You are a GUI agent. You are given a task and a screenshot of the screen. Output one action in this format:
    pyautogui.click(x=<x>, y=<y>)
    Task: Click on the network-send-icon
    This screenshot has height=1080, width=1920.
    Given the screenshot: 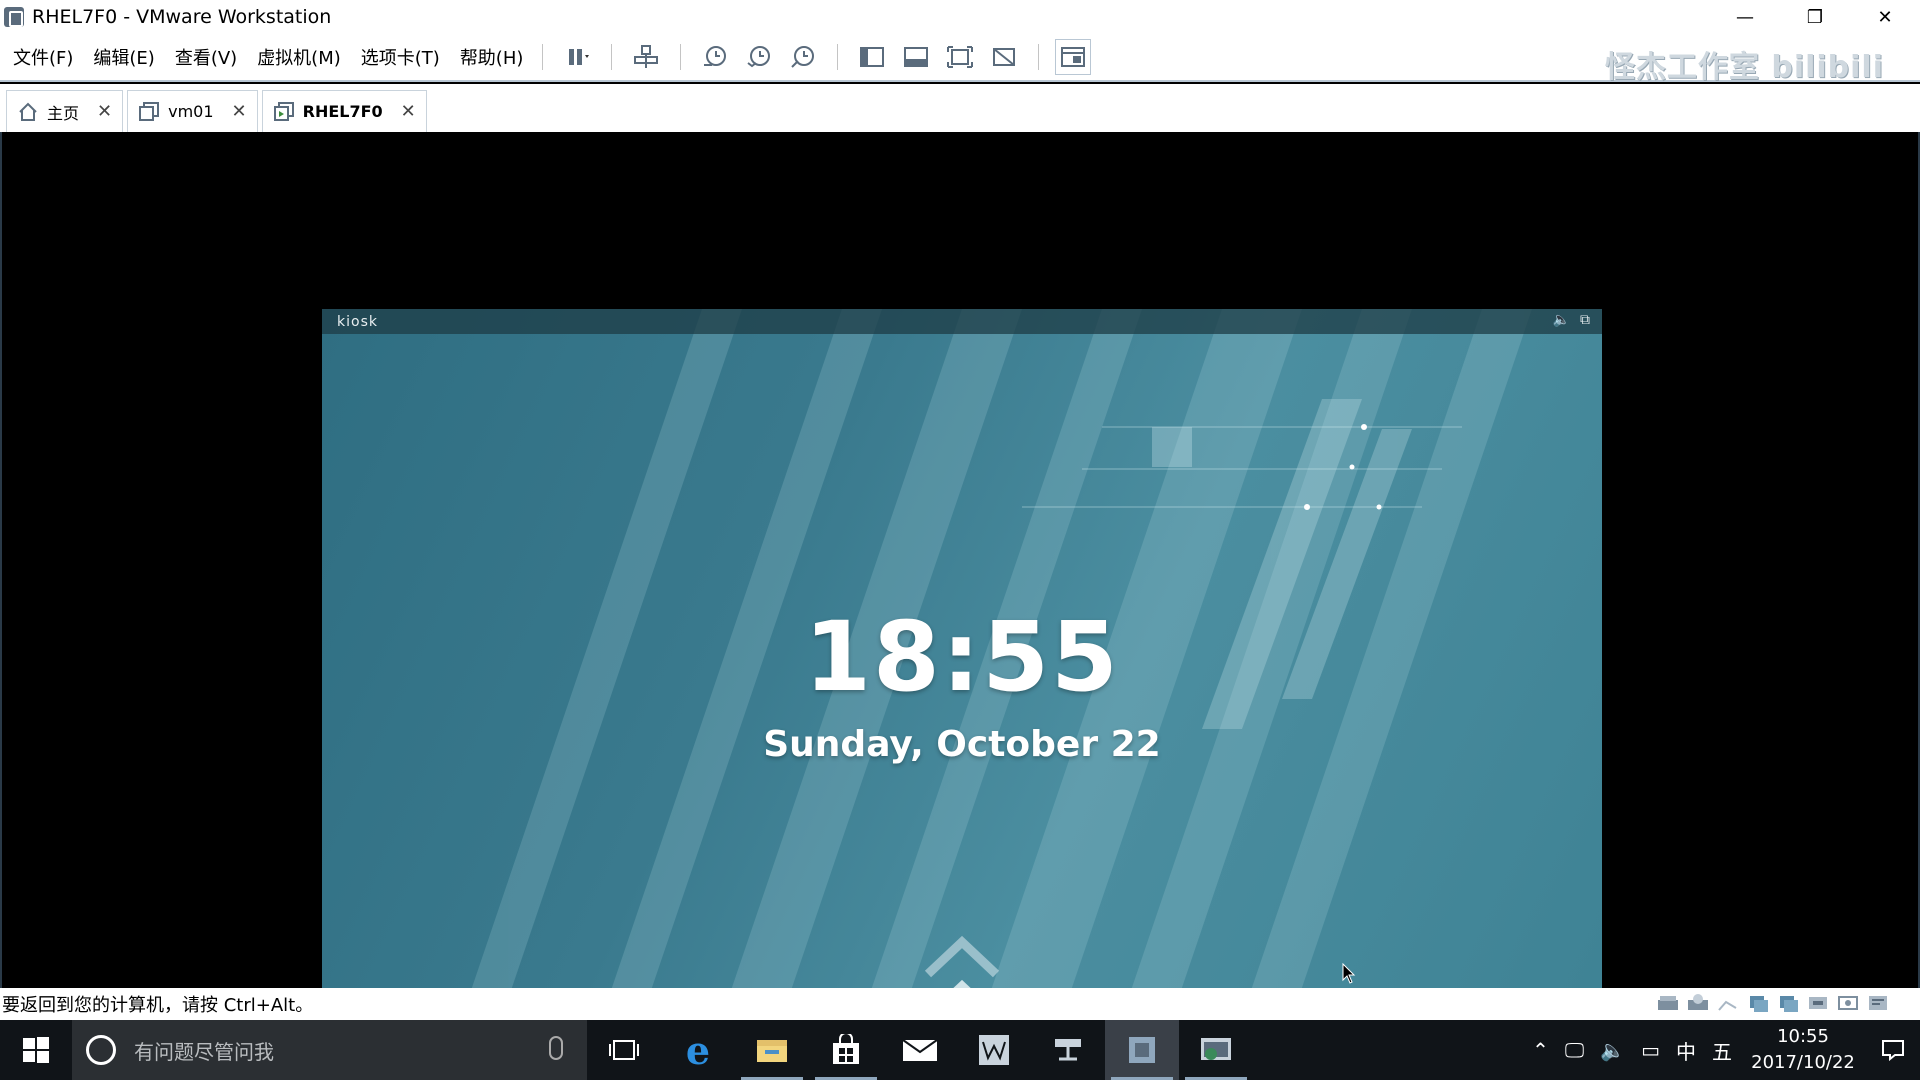 What is the action you would take?
    pyautogui.click(x=646, y=56)
    